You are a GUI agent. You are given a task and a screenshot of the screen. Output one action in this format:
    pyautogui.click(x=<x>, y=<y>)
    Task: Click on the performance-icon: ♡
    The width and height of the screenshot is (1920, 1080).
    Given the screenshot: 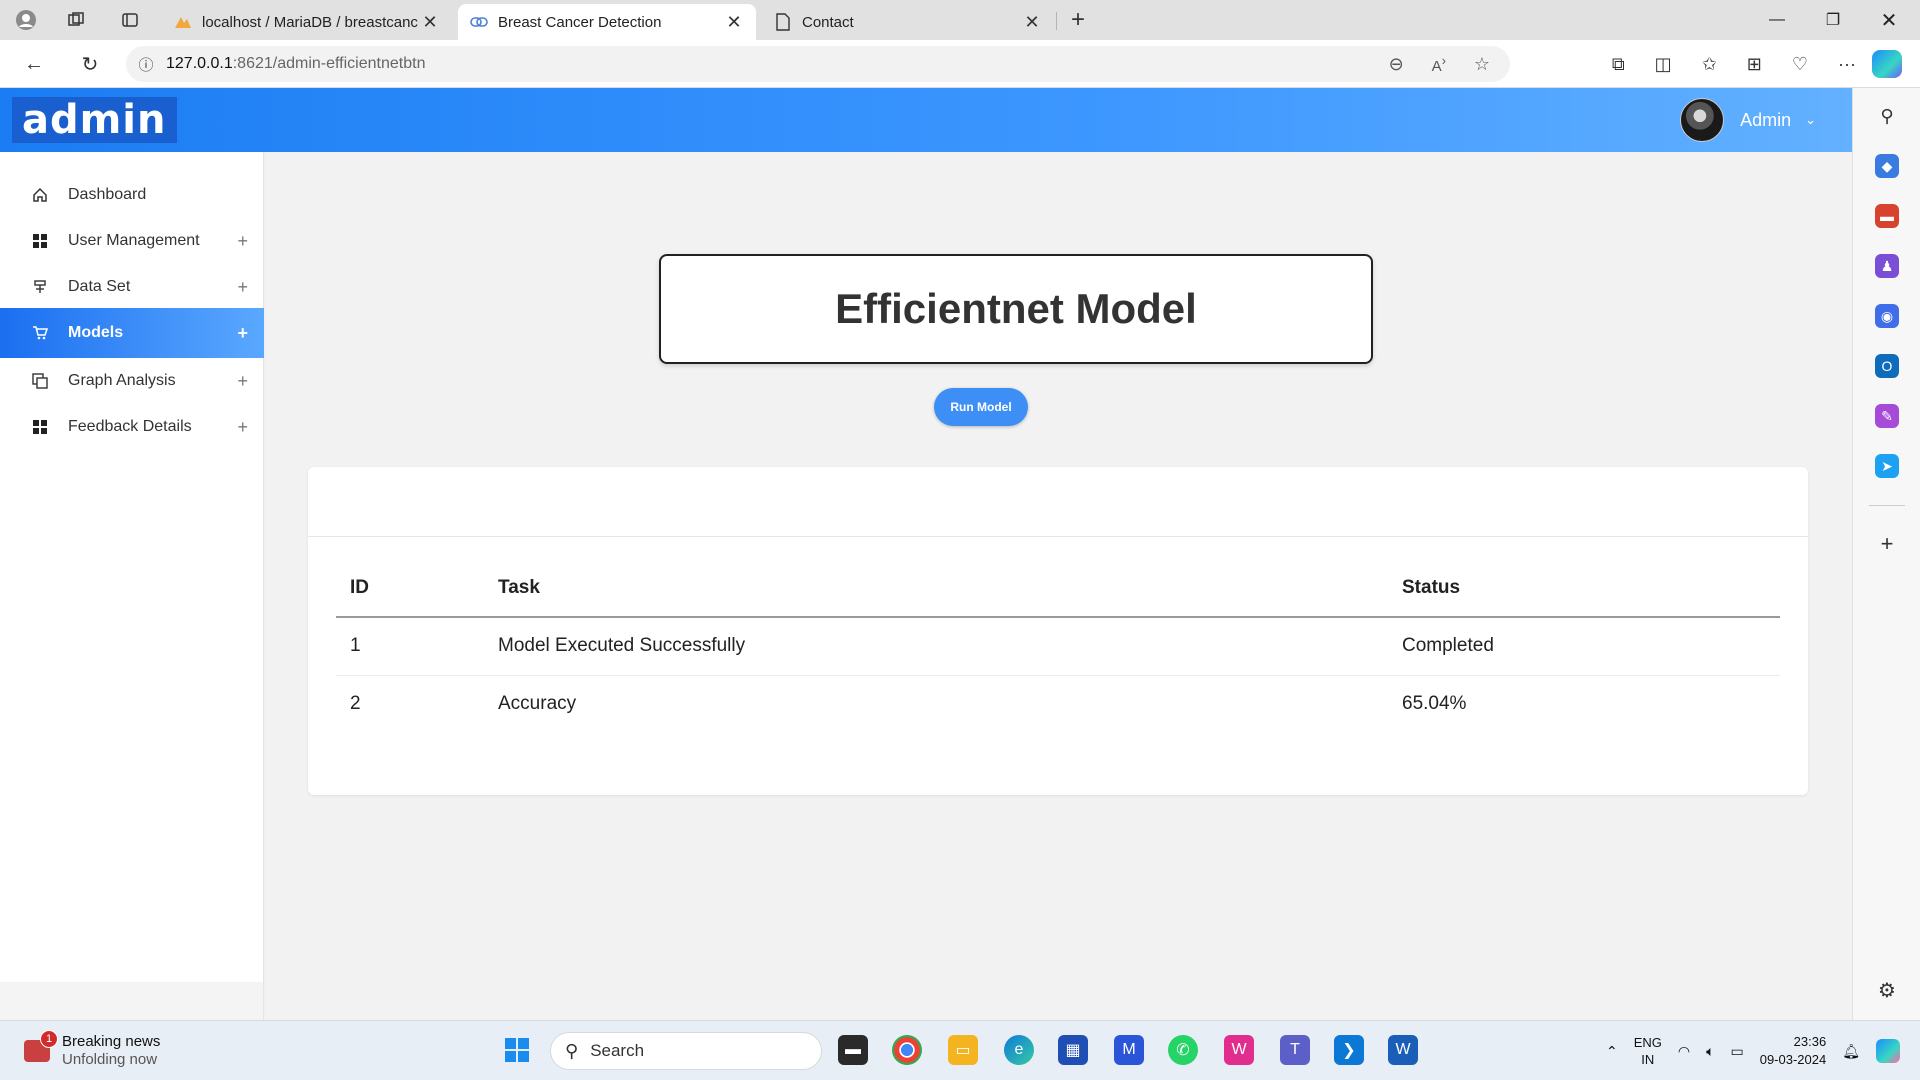 What is the action you would take?
    pyautogui.click(x=1800, y=64)
    